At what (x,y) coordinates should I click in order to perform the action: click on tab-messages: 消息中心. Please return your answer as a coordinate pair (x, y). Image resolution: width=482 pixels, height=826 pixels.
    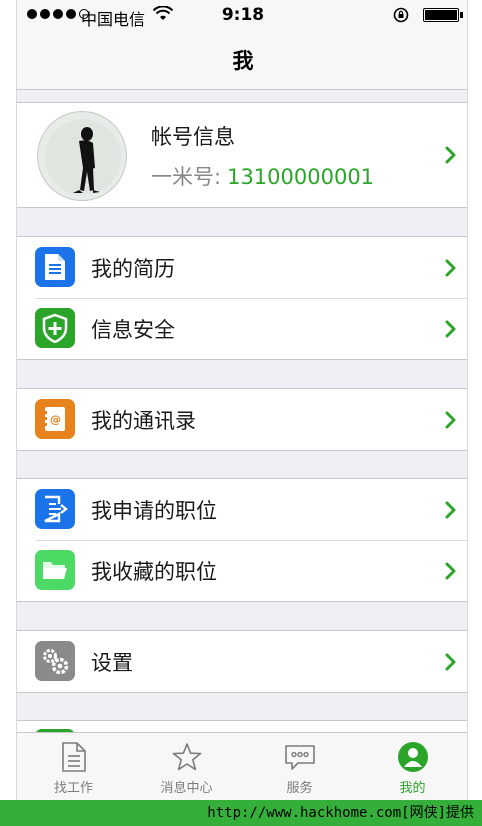
    Looking at the image, I should click on (186, 766).